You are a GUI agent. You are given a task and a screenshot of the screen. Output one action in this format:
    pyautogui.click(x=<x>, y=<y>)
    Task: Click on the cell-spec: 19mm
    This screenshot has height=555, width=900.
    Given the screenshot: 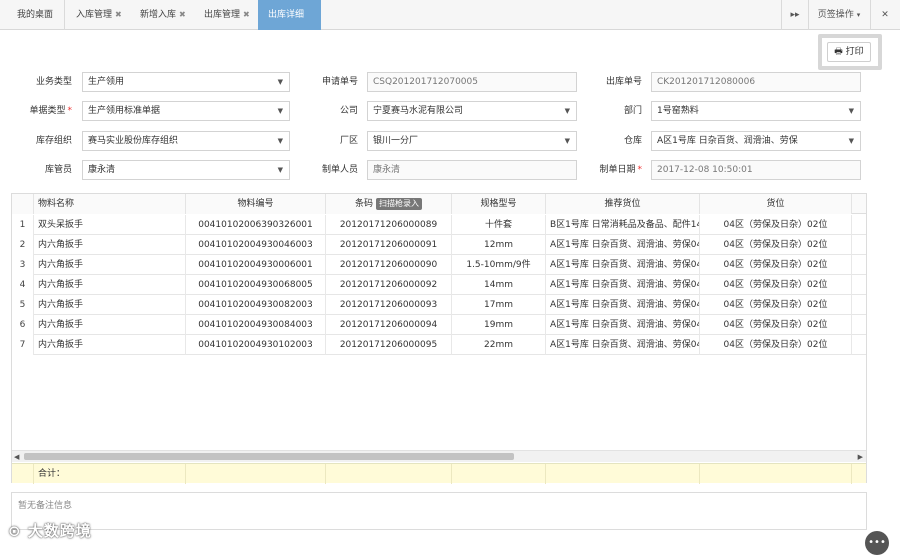 What is the action you would take?
    pyautogui.click(x=499, y=325)
    